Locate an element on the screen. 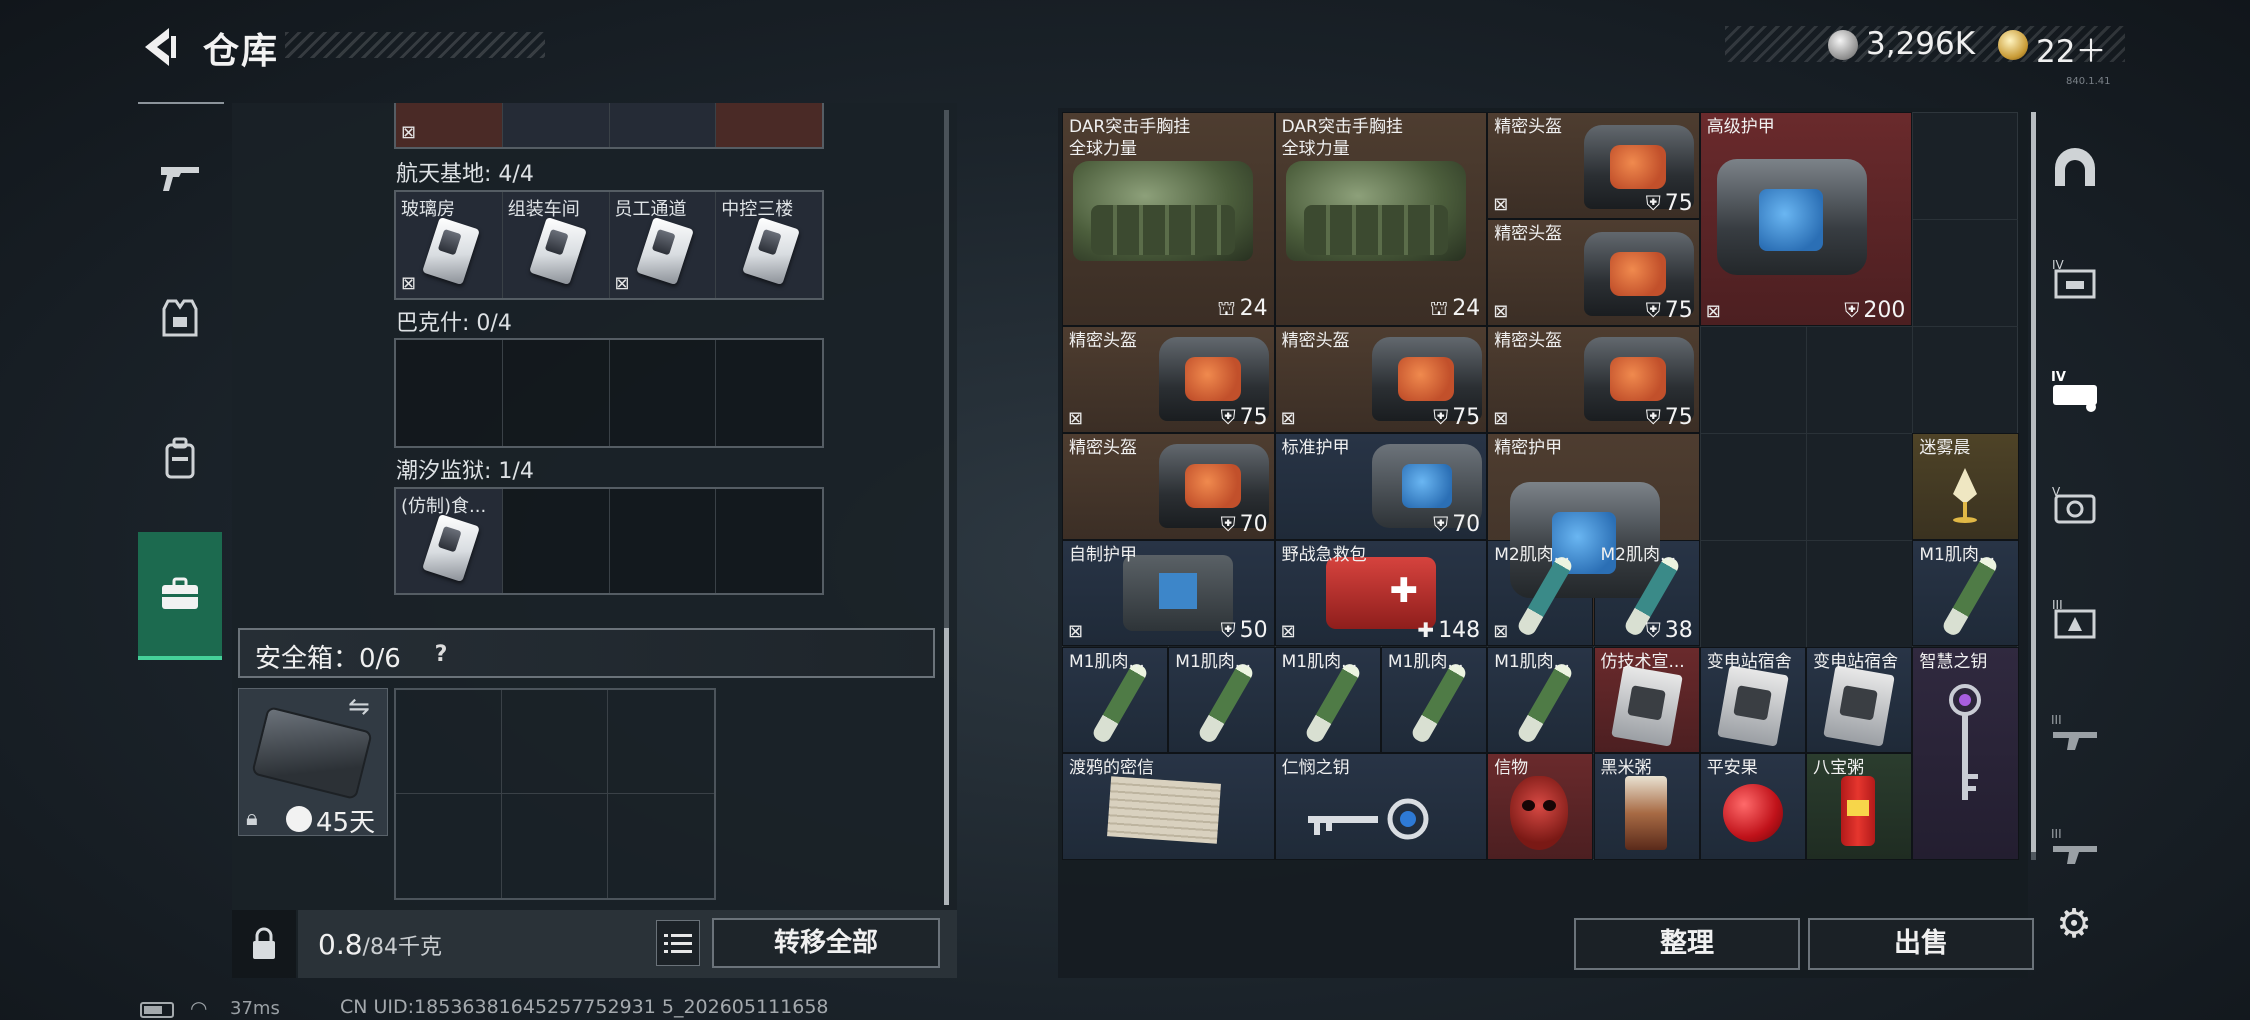 This screenshot has height=1020, width=2250. transfer-all-button: 转移全部 is located at coordinates (826, 943).